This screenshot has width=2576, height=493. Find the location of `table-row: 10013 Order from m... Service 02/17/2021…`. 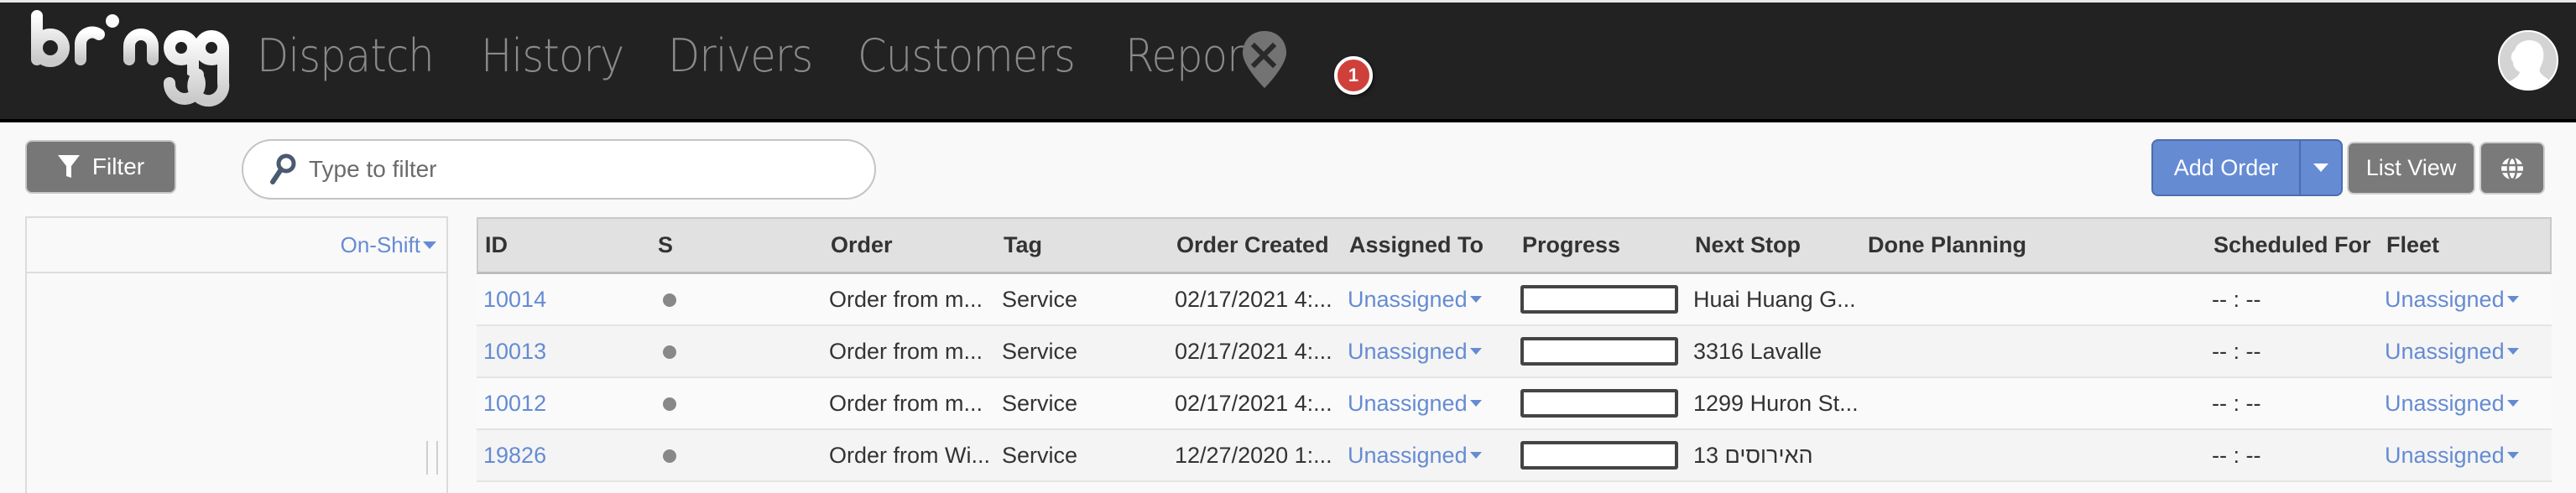

table-row: 10013 Order from m... Service 02/17/2021… is located at coordinates (1514, 352).